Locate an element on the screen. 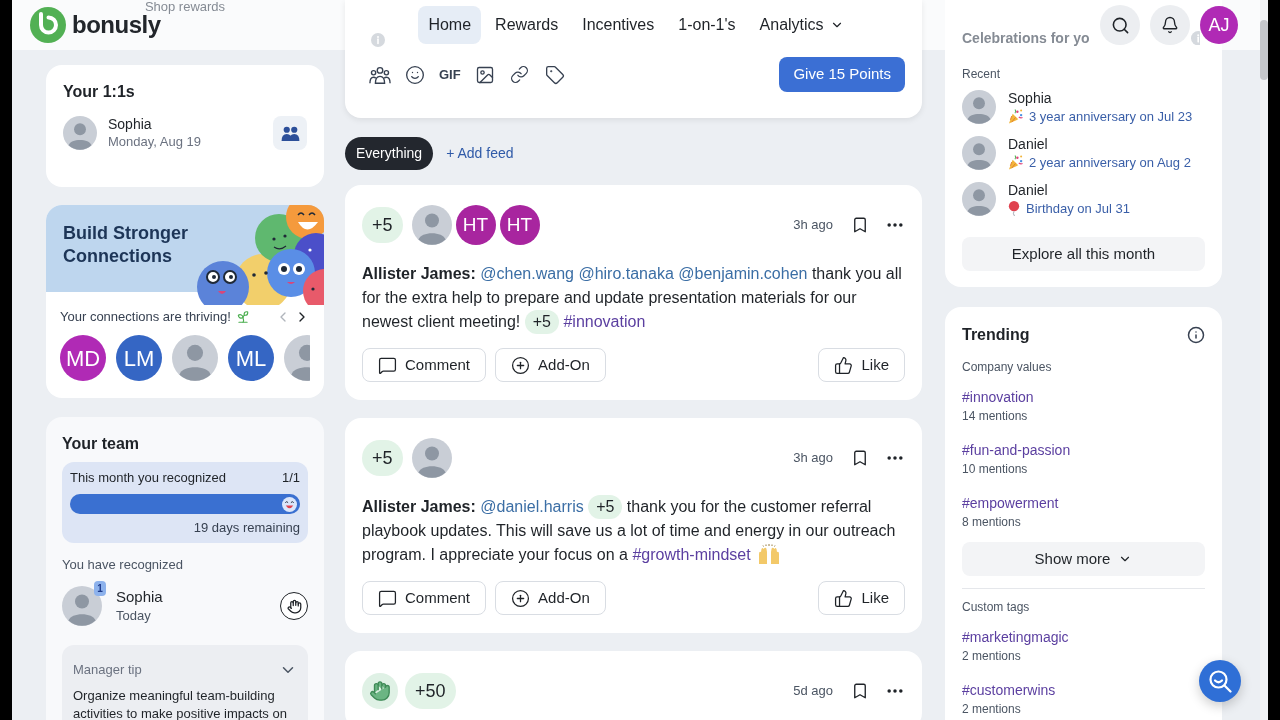  people-button is located at coordinates (290, 133).